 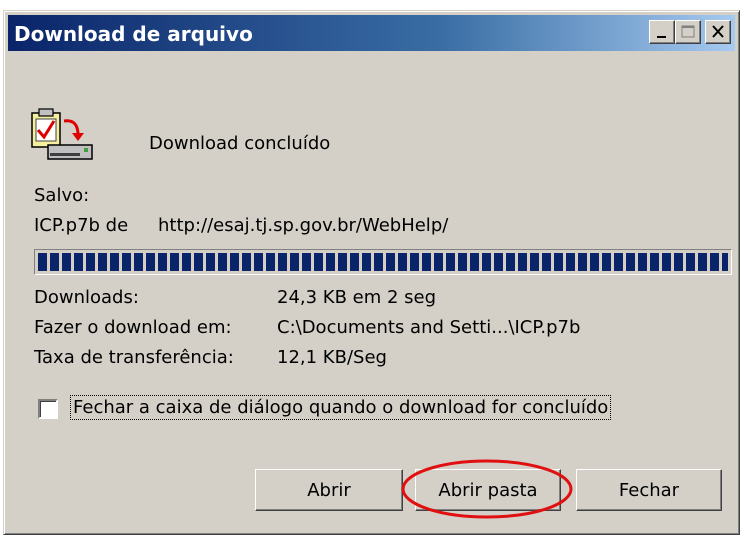 What do you see at coordinates (81, 225) in the screenshot?
I see `saved-file: ICP.p7b de` at bounding box center [81, 225].